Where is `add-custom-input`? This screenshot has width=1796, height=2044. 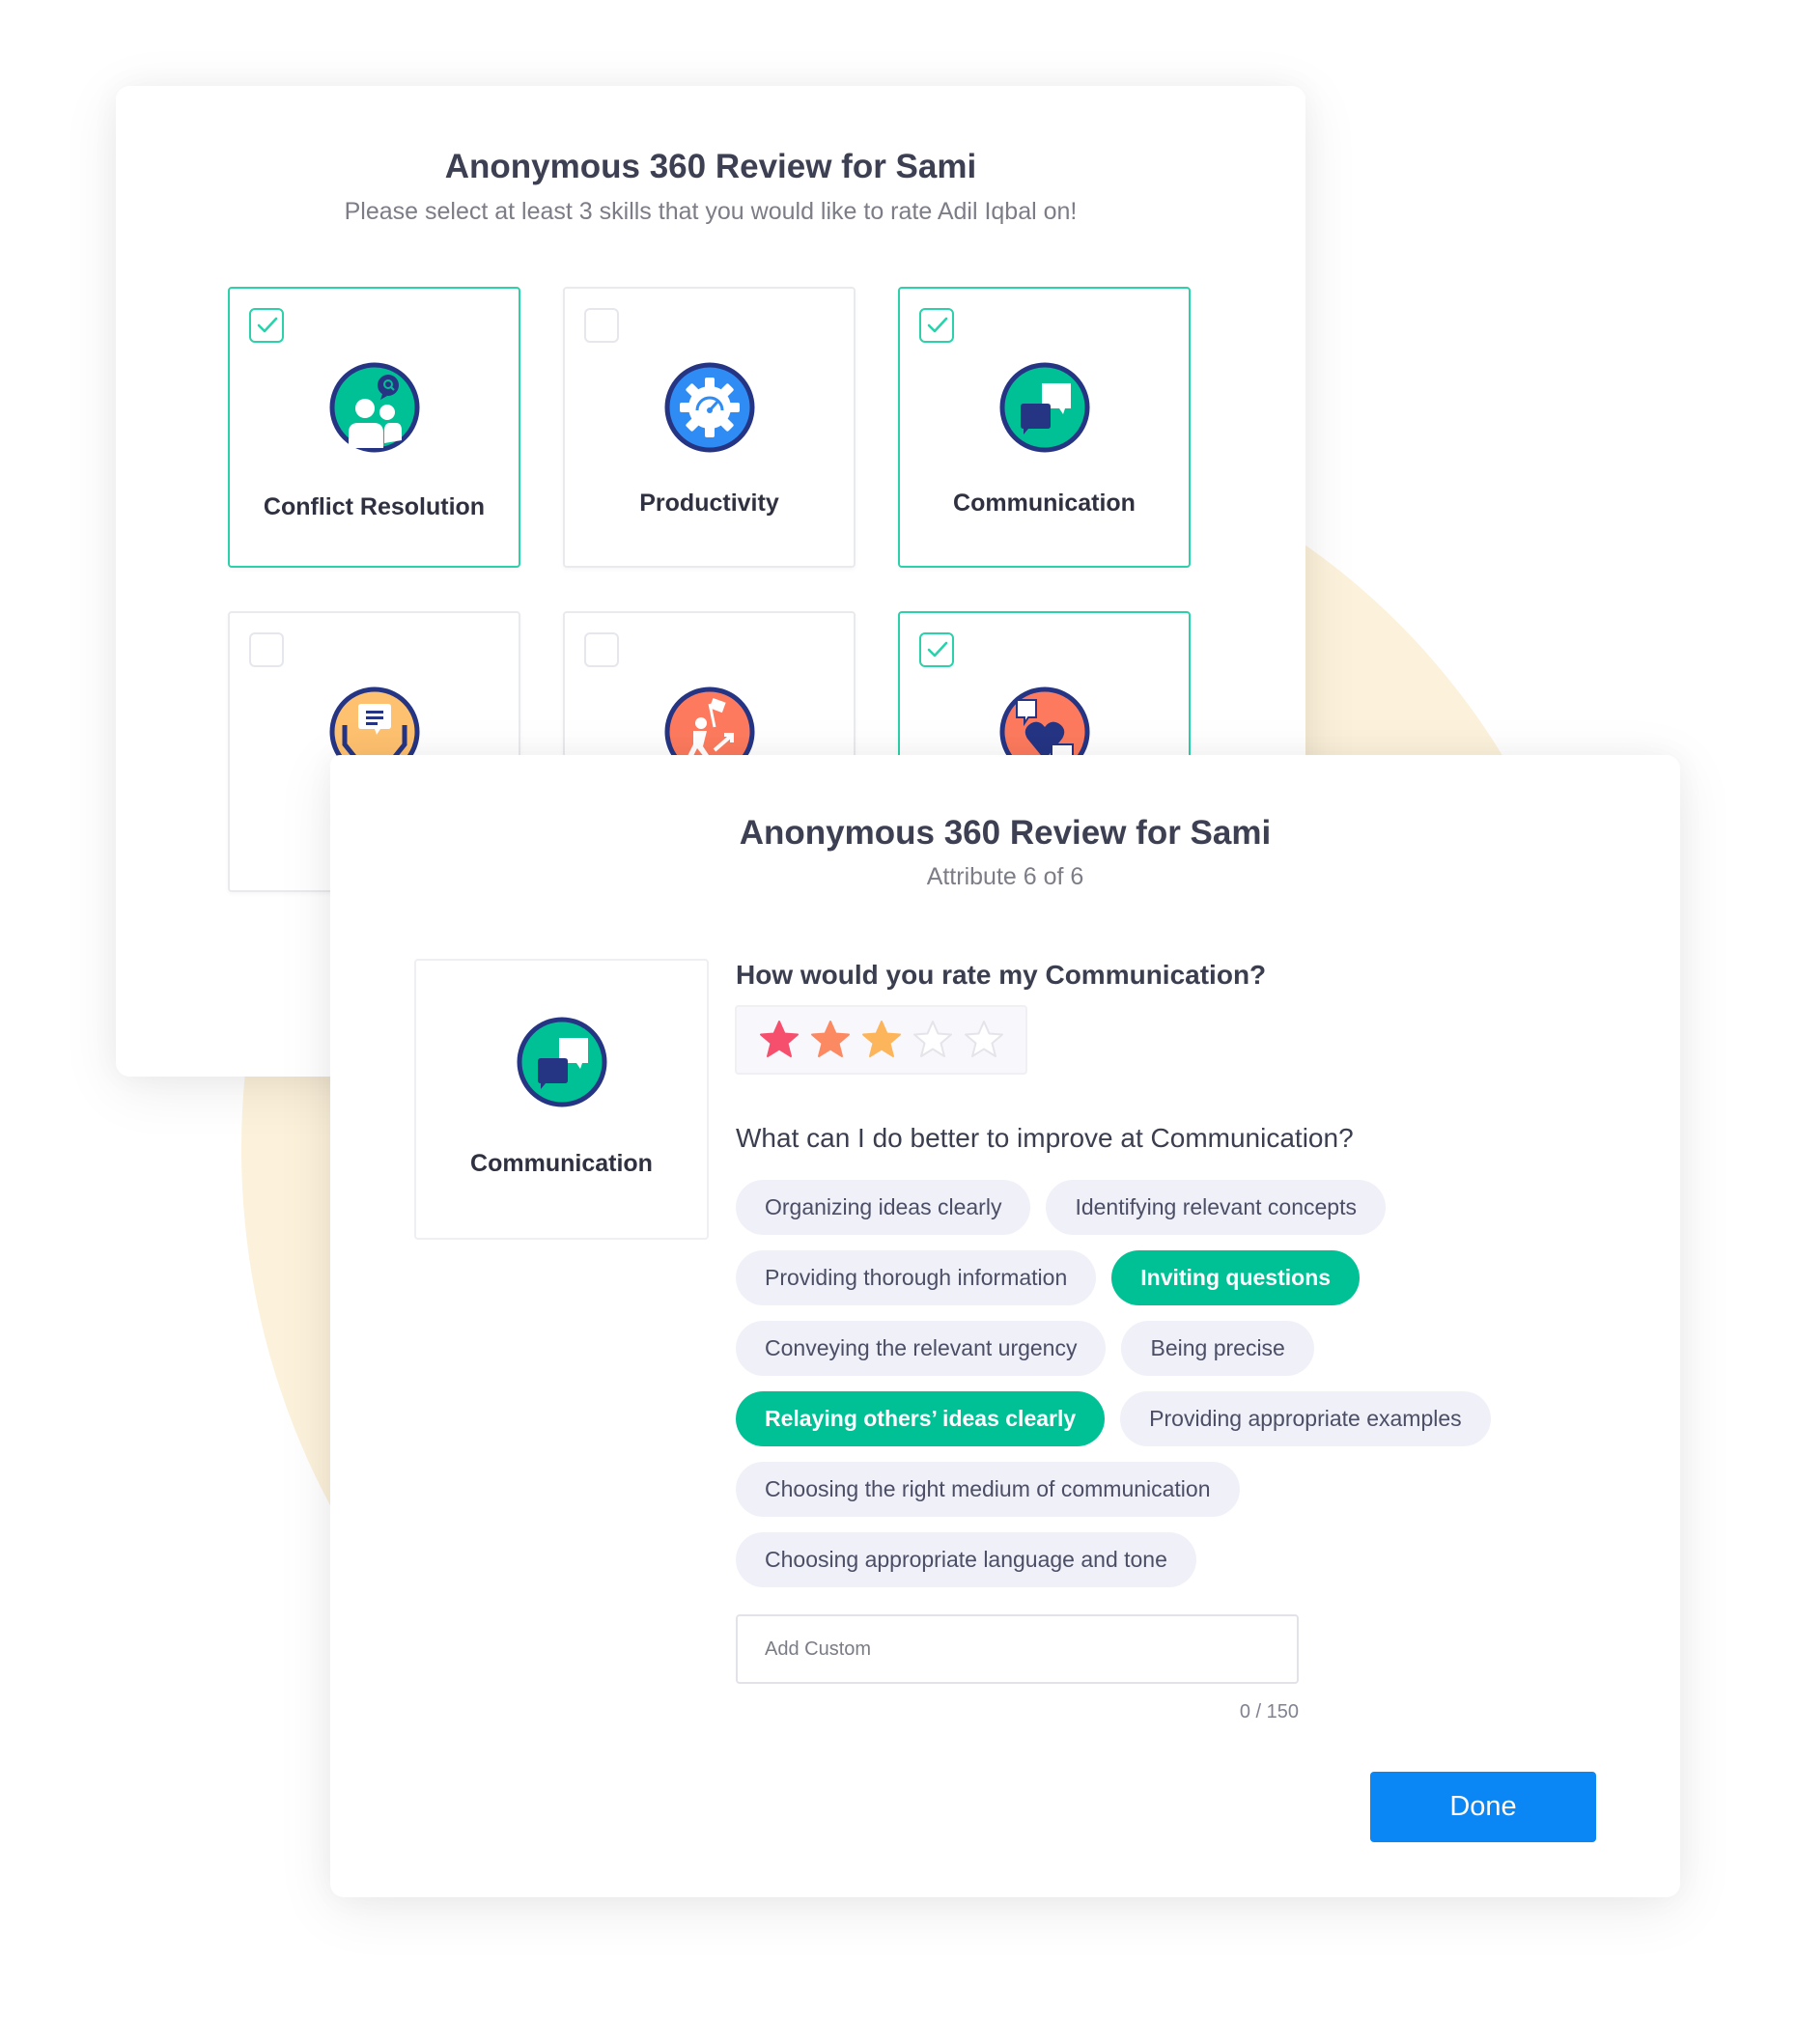
add-custom-input is located at coordinates (1017, 1649).